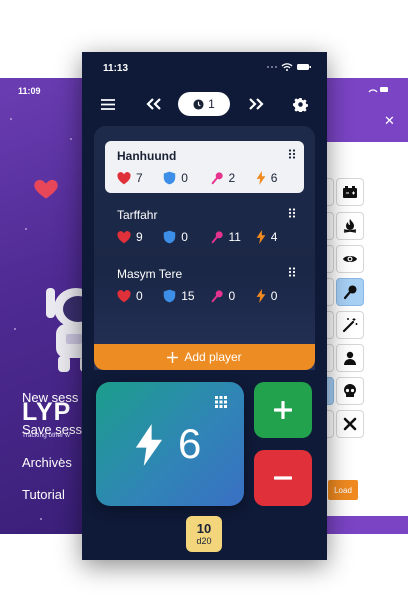 This screenshot has width=408, height=612. I want to click on player-name: Masym Tere, so click(150, 274).